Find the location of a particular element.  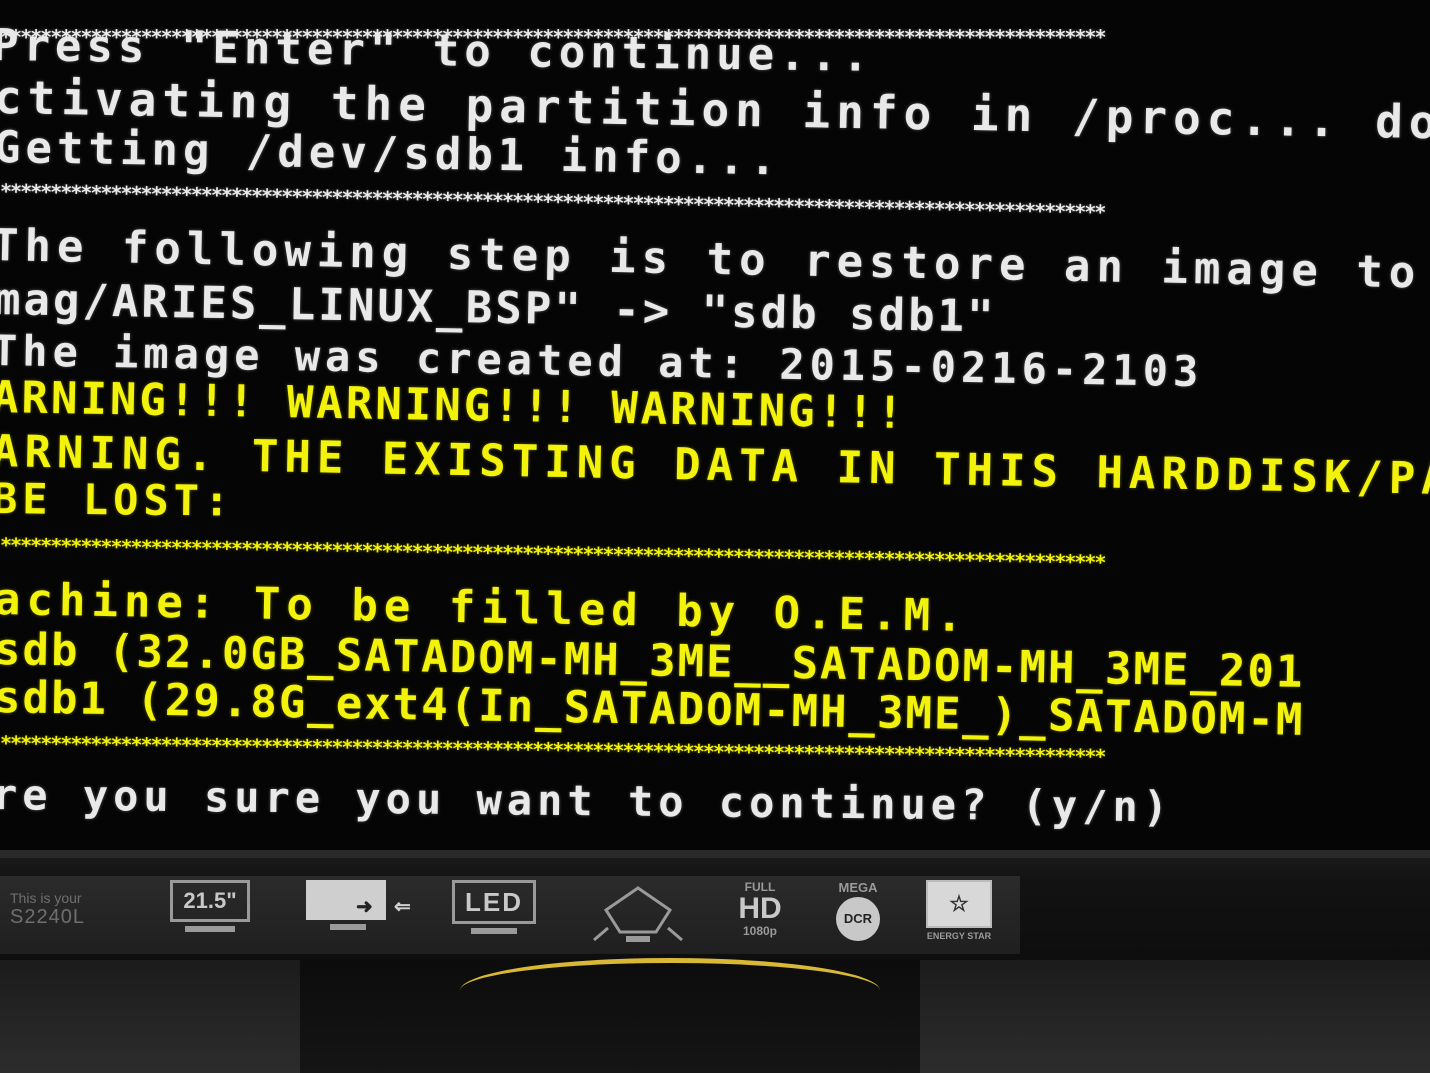

warning-line: ARNING!!! WARNING!!! WARNING!!! is located at coordinates (453, 405).